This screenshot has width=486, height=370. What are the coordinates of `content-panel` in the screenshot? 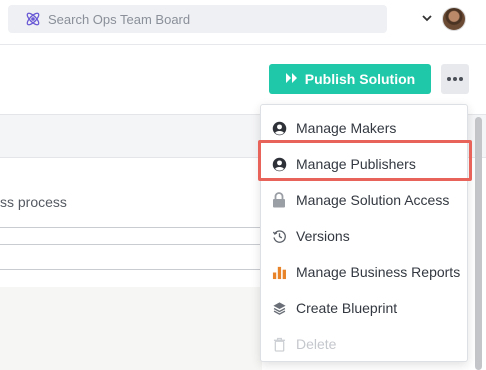 It's located at (131, 328).